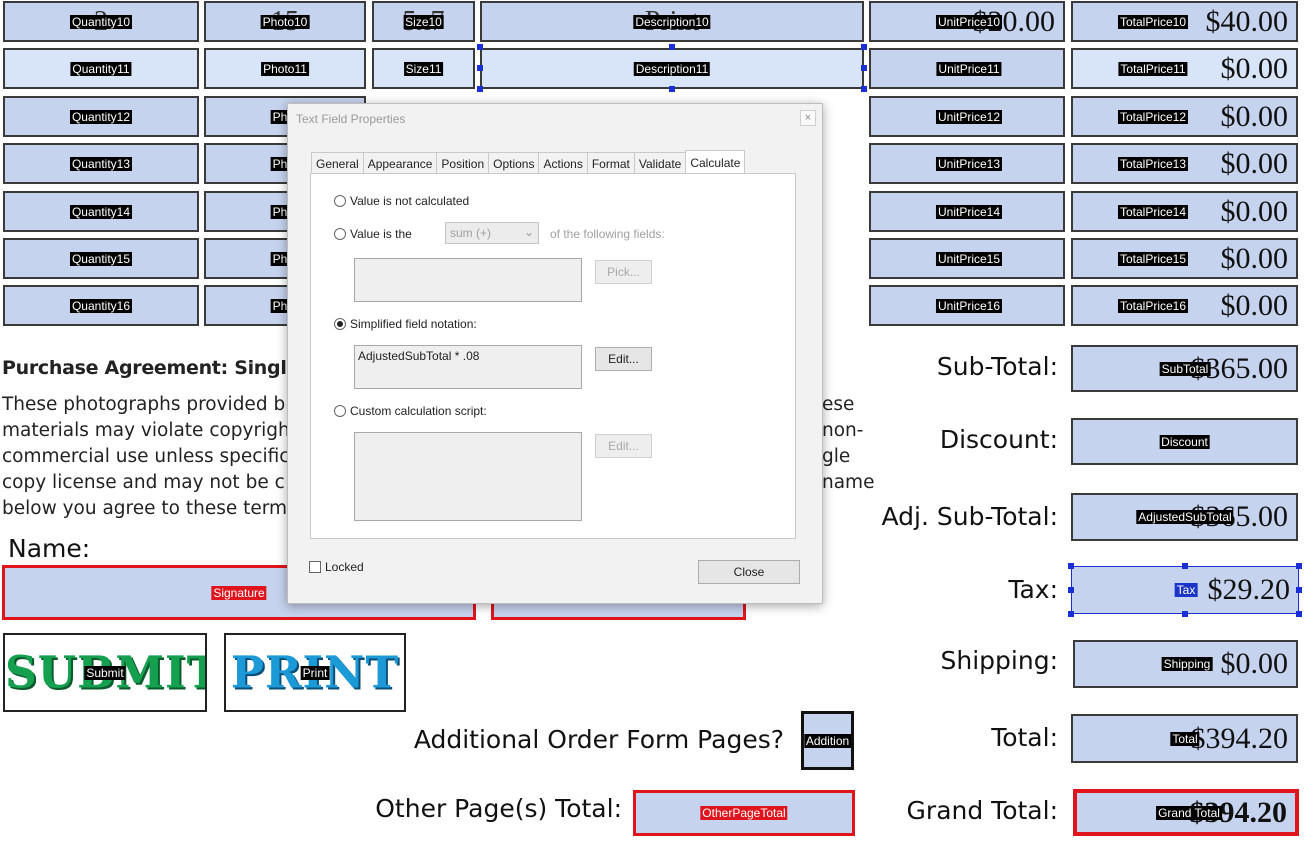  Describe the element at coordinates (344, 567) in the screenshot. I see `locked-label: Locked` at that location.